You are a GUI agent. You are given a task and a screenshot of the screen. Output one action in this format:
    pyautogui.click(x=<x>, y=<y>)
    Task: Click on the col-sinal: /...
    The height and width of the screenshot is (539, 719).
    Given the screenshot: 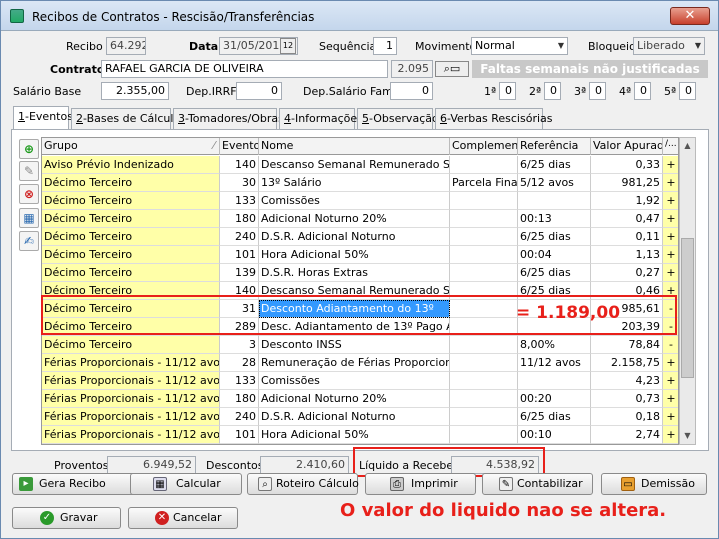 What is the action you would take?
    pyautogui.click(x=670, y=146)
    